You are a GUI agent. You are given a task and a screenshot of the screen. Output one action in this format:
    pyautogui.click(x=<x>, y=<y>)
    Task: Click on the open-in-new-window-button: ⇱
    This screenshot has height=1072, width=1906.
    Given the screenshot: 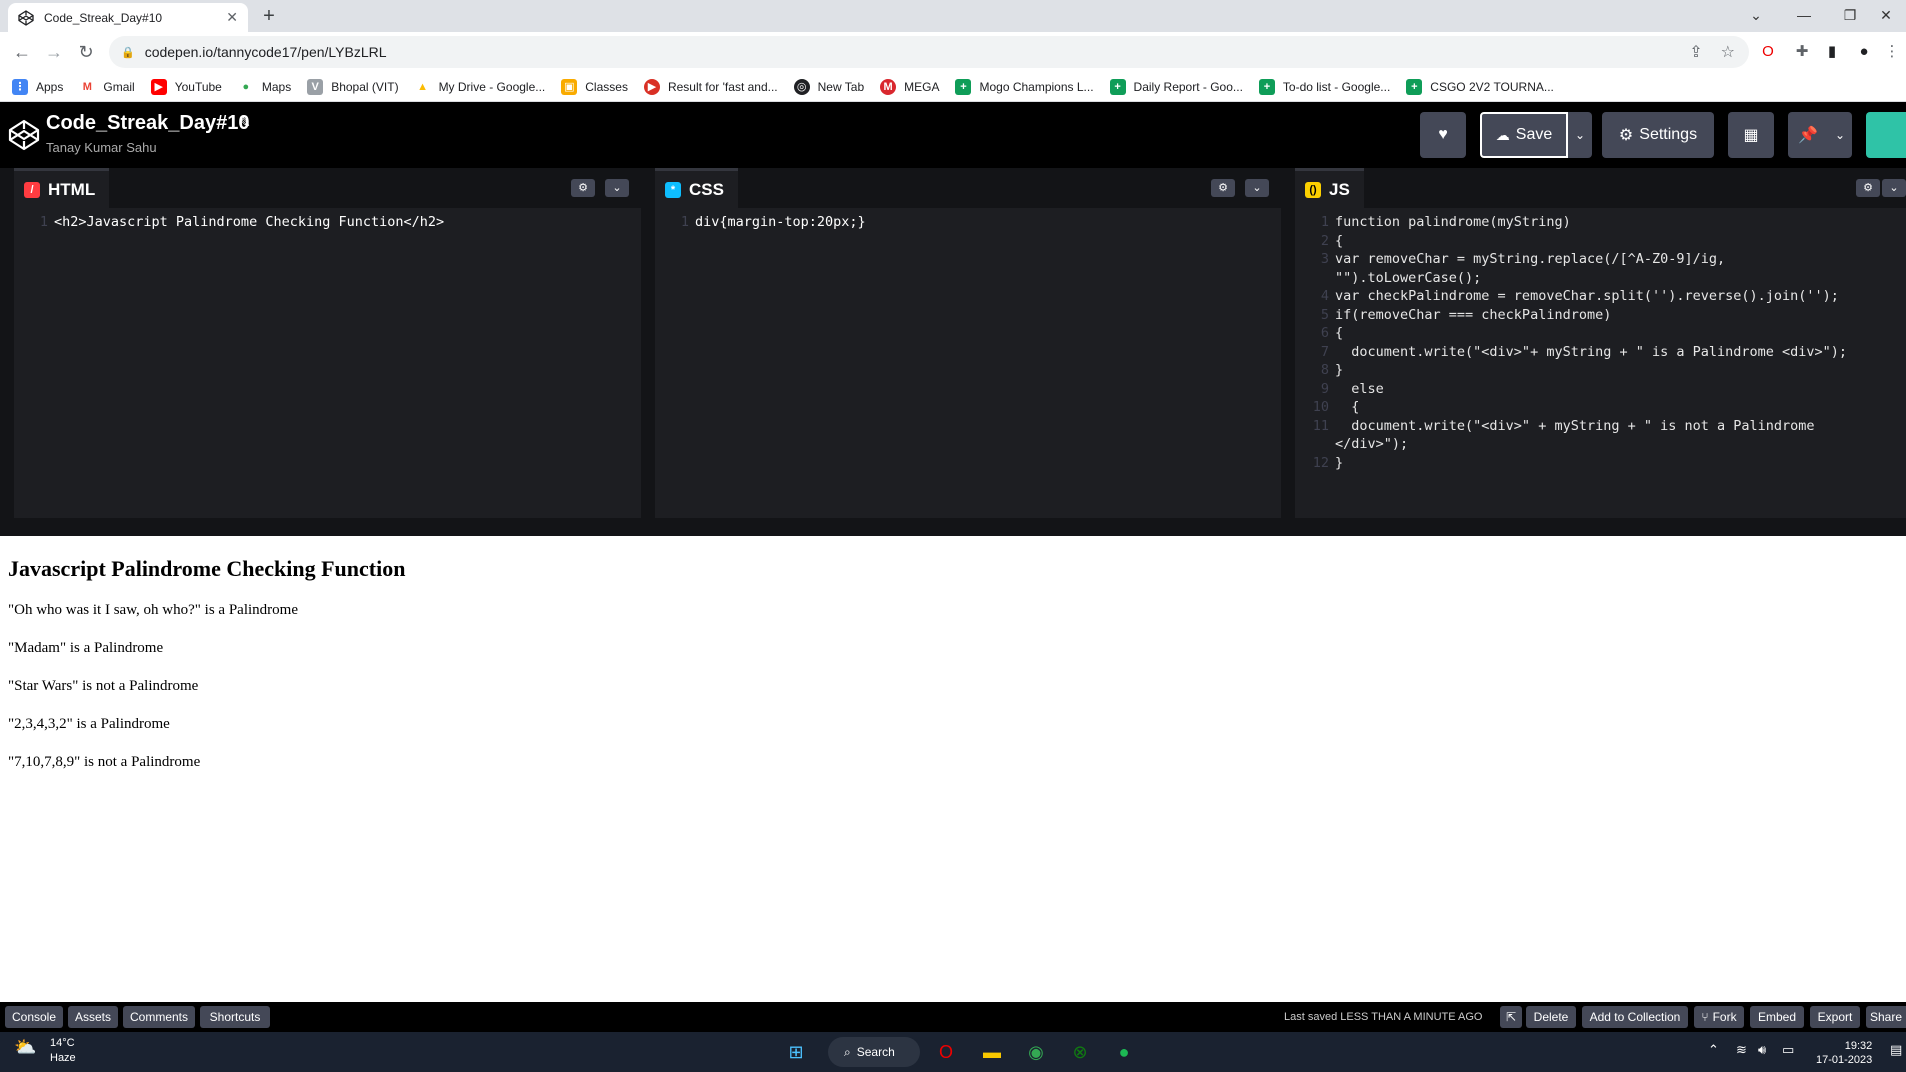 What is the action you would take?
    pyautogui.click(x=1511, y=1017)
    